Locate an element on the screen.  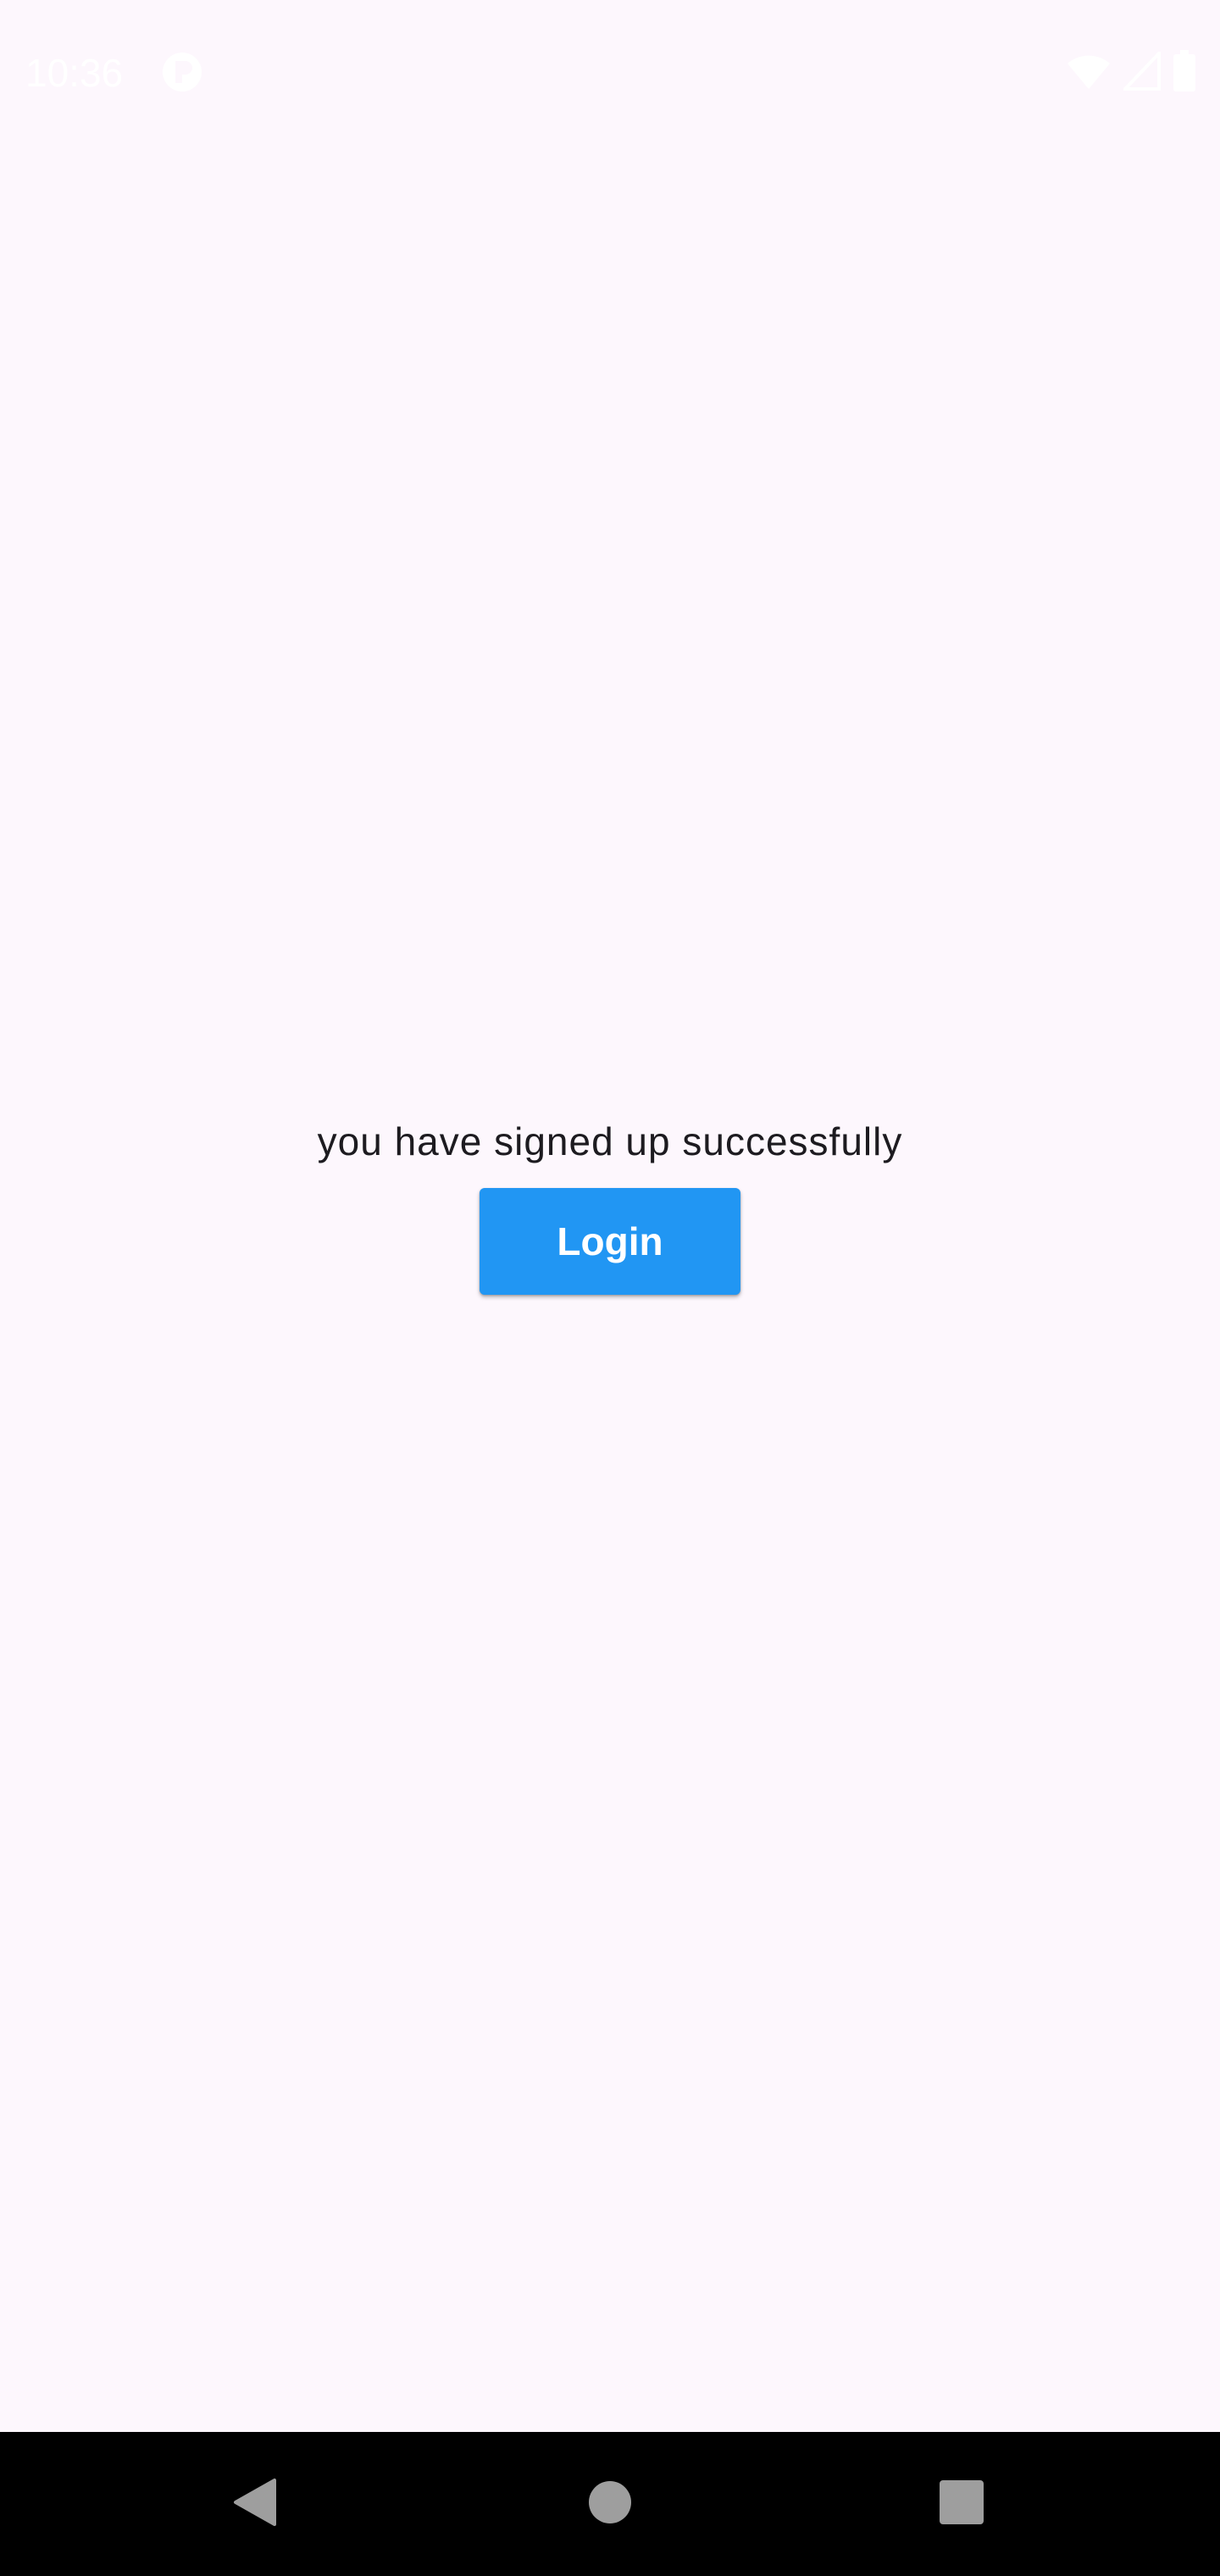
recents-button is located at coordinates (962, 2504).